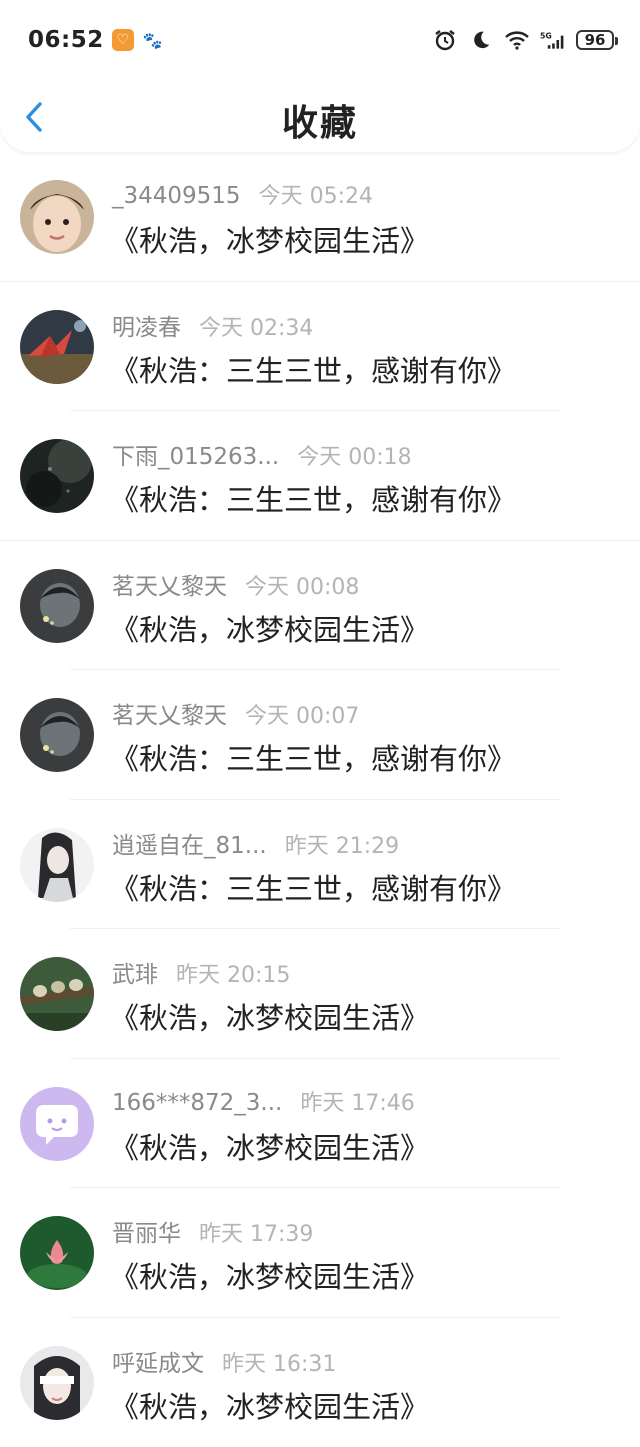  I want to click on item-time: 昨天 21:29, so click(342, 844).